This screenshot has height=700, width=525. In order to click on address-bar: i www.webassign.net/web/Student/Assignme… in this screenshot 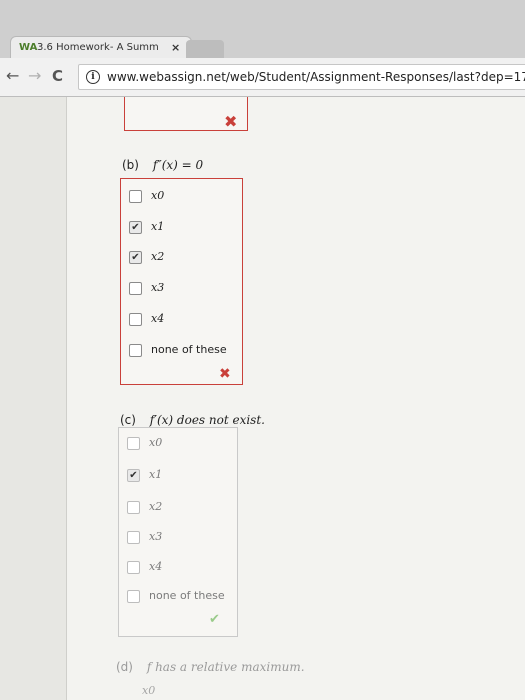, I will do `click(301, 77)`.